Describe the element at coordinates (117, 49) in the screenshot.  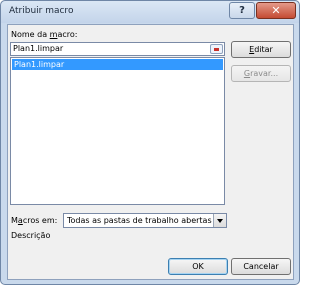
I see `macro-name-input: Plan1.limpar` at that location.